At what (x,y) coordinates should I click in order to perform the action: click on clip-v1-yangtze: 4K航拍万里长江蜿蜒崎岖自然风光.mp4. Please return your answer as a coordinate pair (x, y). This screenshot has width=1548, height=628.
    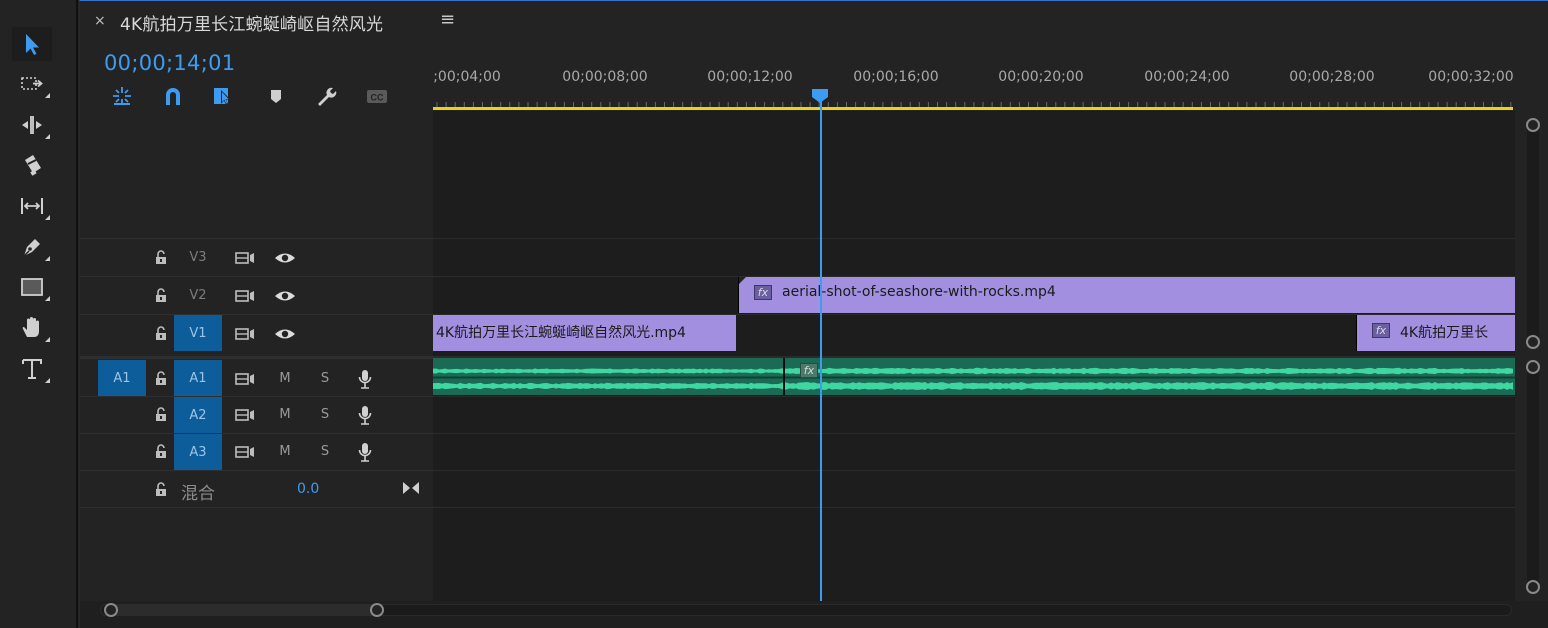
    Looking at the image, I should click on (584, 333).